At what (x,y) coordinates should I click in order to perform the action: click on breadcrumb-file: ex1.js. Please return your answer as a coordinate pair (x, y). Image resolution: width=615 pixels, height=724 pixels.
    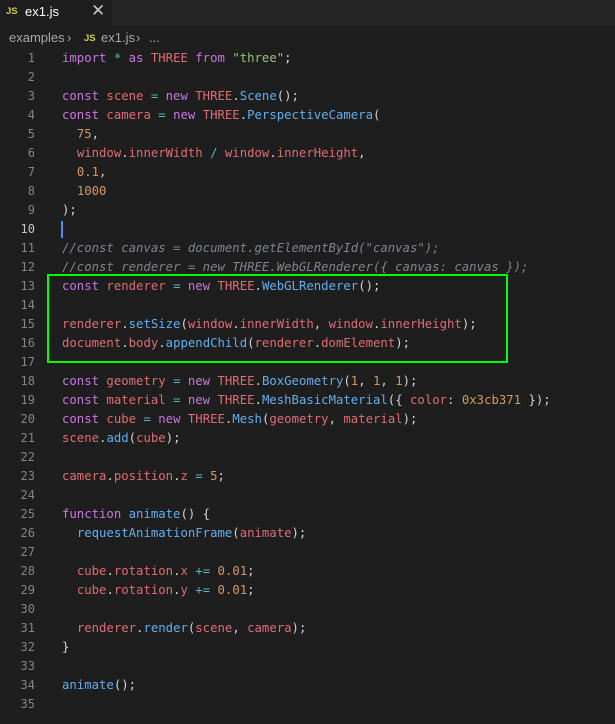
    Looking at the image, I should click on (118, 37).